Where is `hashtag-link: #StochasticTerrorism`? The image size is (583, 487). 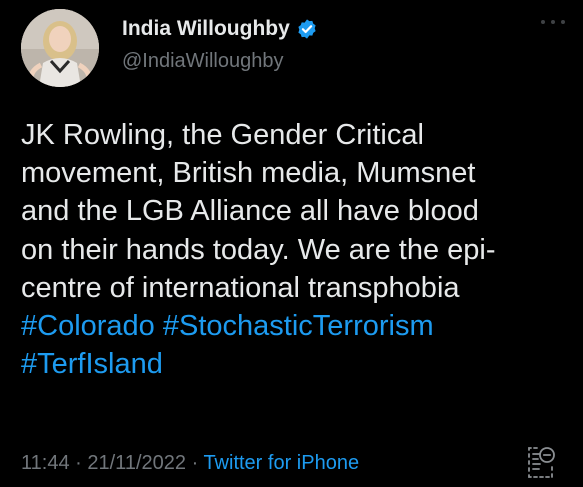 hashtag-link: #StochasticTerrorism is located at coordinates (298, 326).